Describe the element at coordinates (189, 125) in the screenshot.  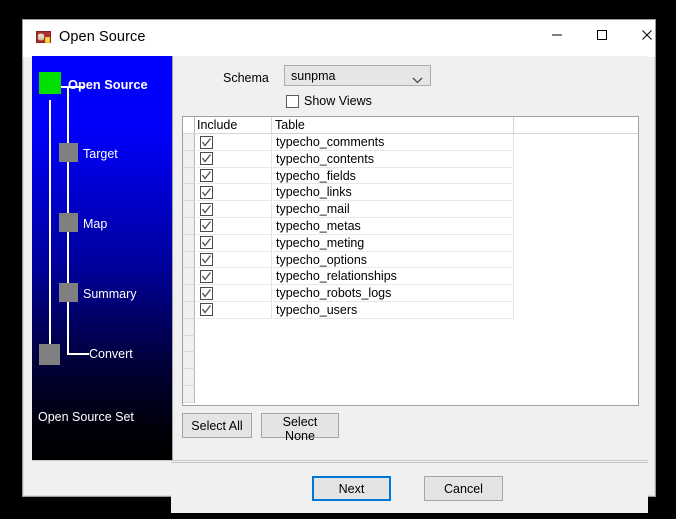
I see `grid-corner-cell` at that location.